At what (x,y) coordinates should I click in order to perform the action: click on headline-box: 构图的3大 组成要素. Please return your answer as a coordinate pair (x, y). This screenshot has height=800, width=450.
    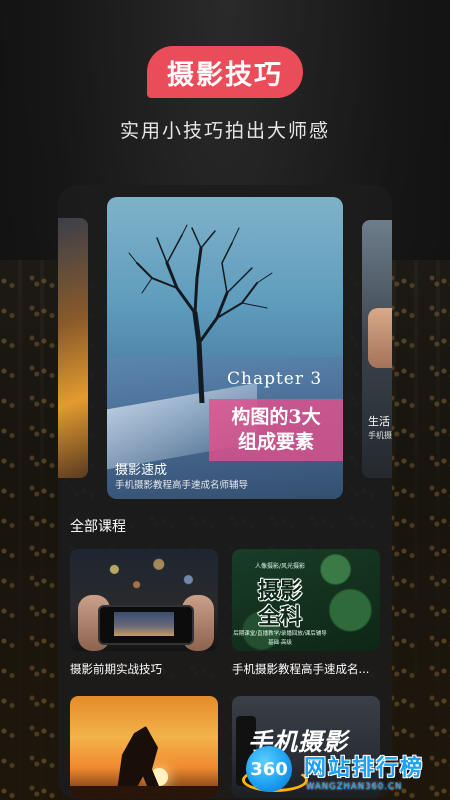
    Looking at the image, I should click on (276, 430).